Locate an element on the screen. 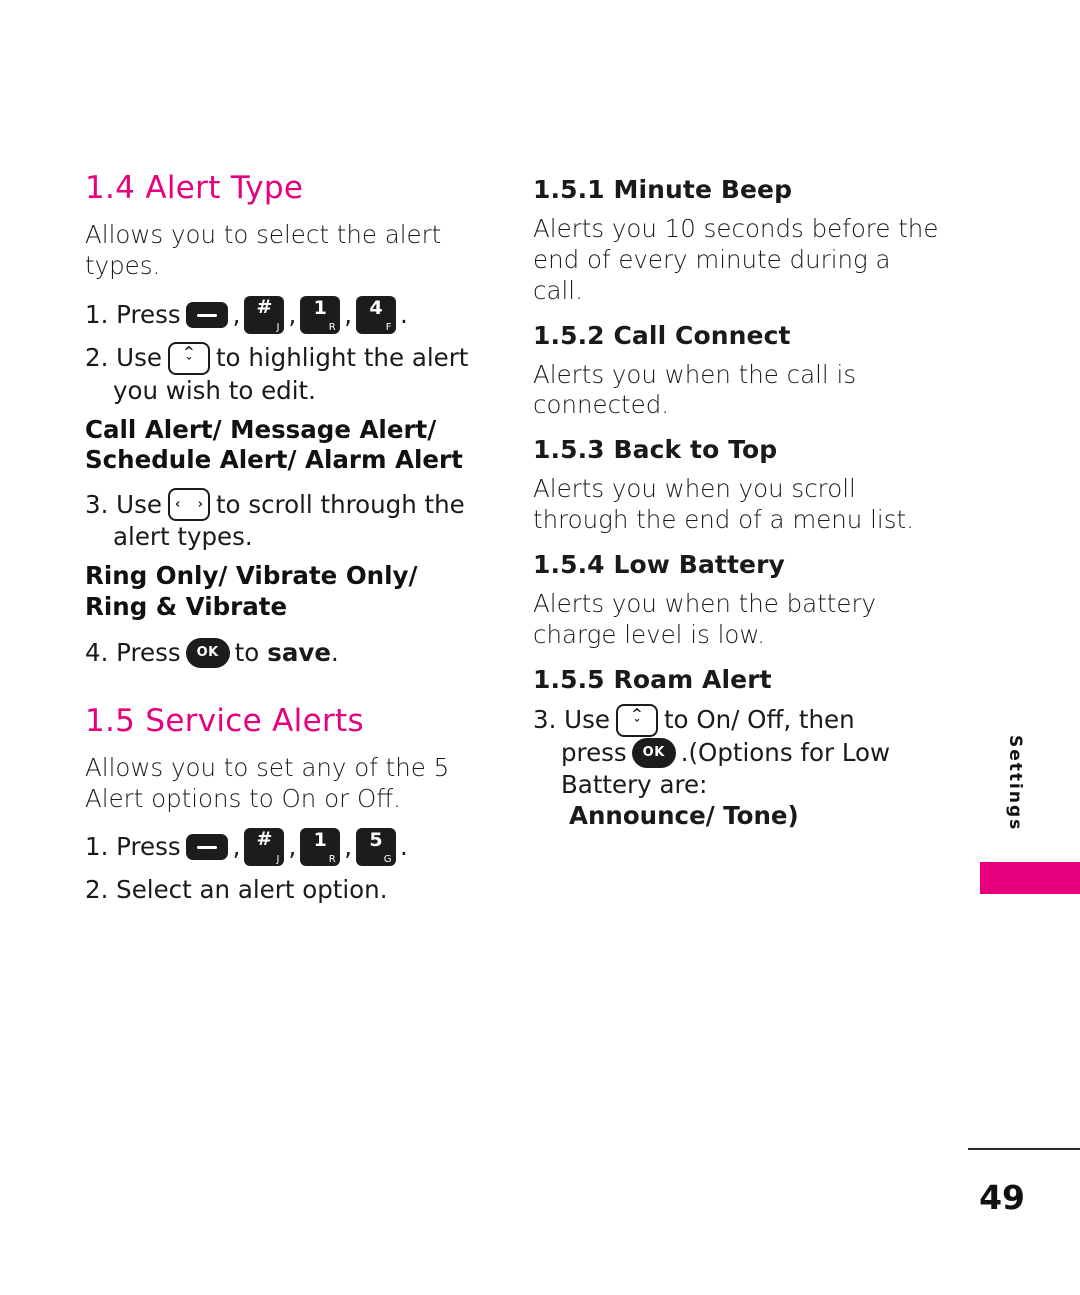  navigation-up-down-key-icon-2: ^ ˇ is located at coordinates (636, 720).